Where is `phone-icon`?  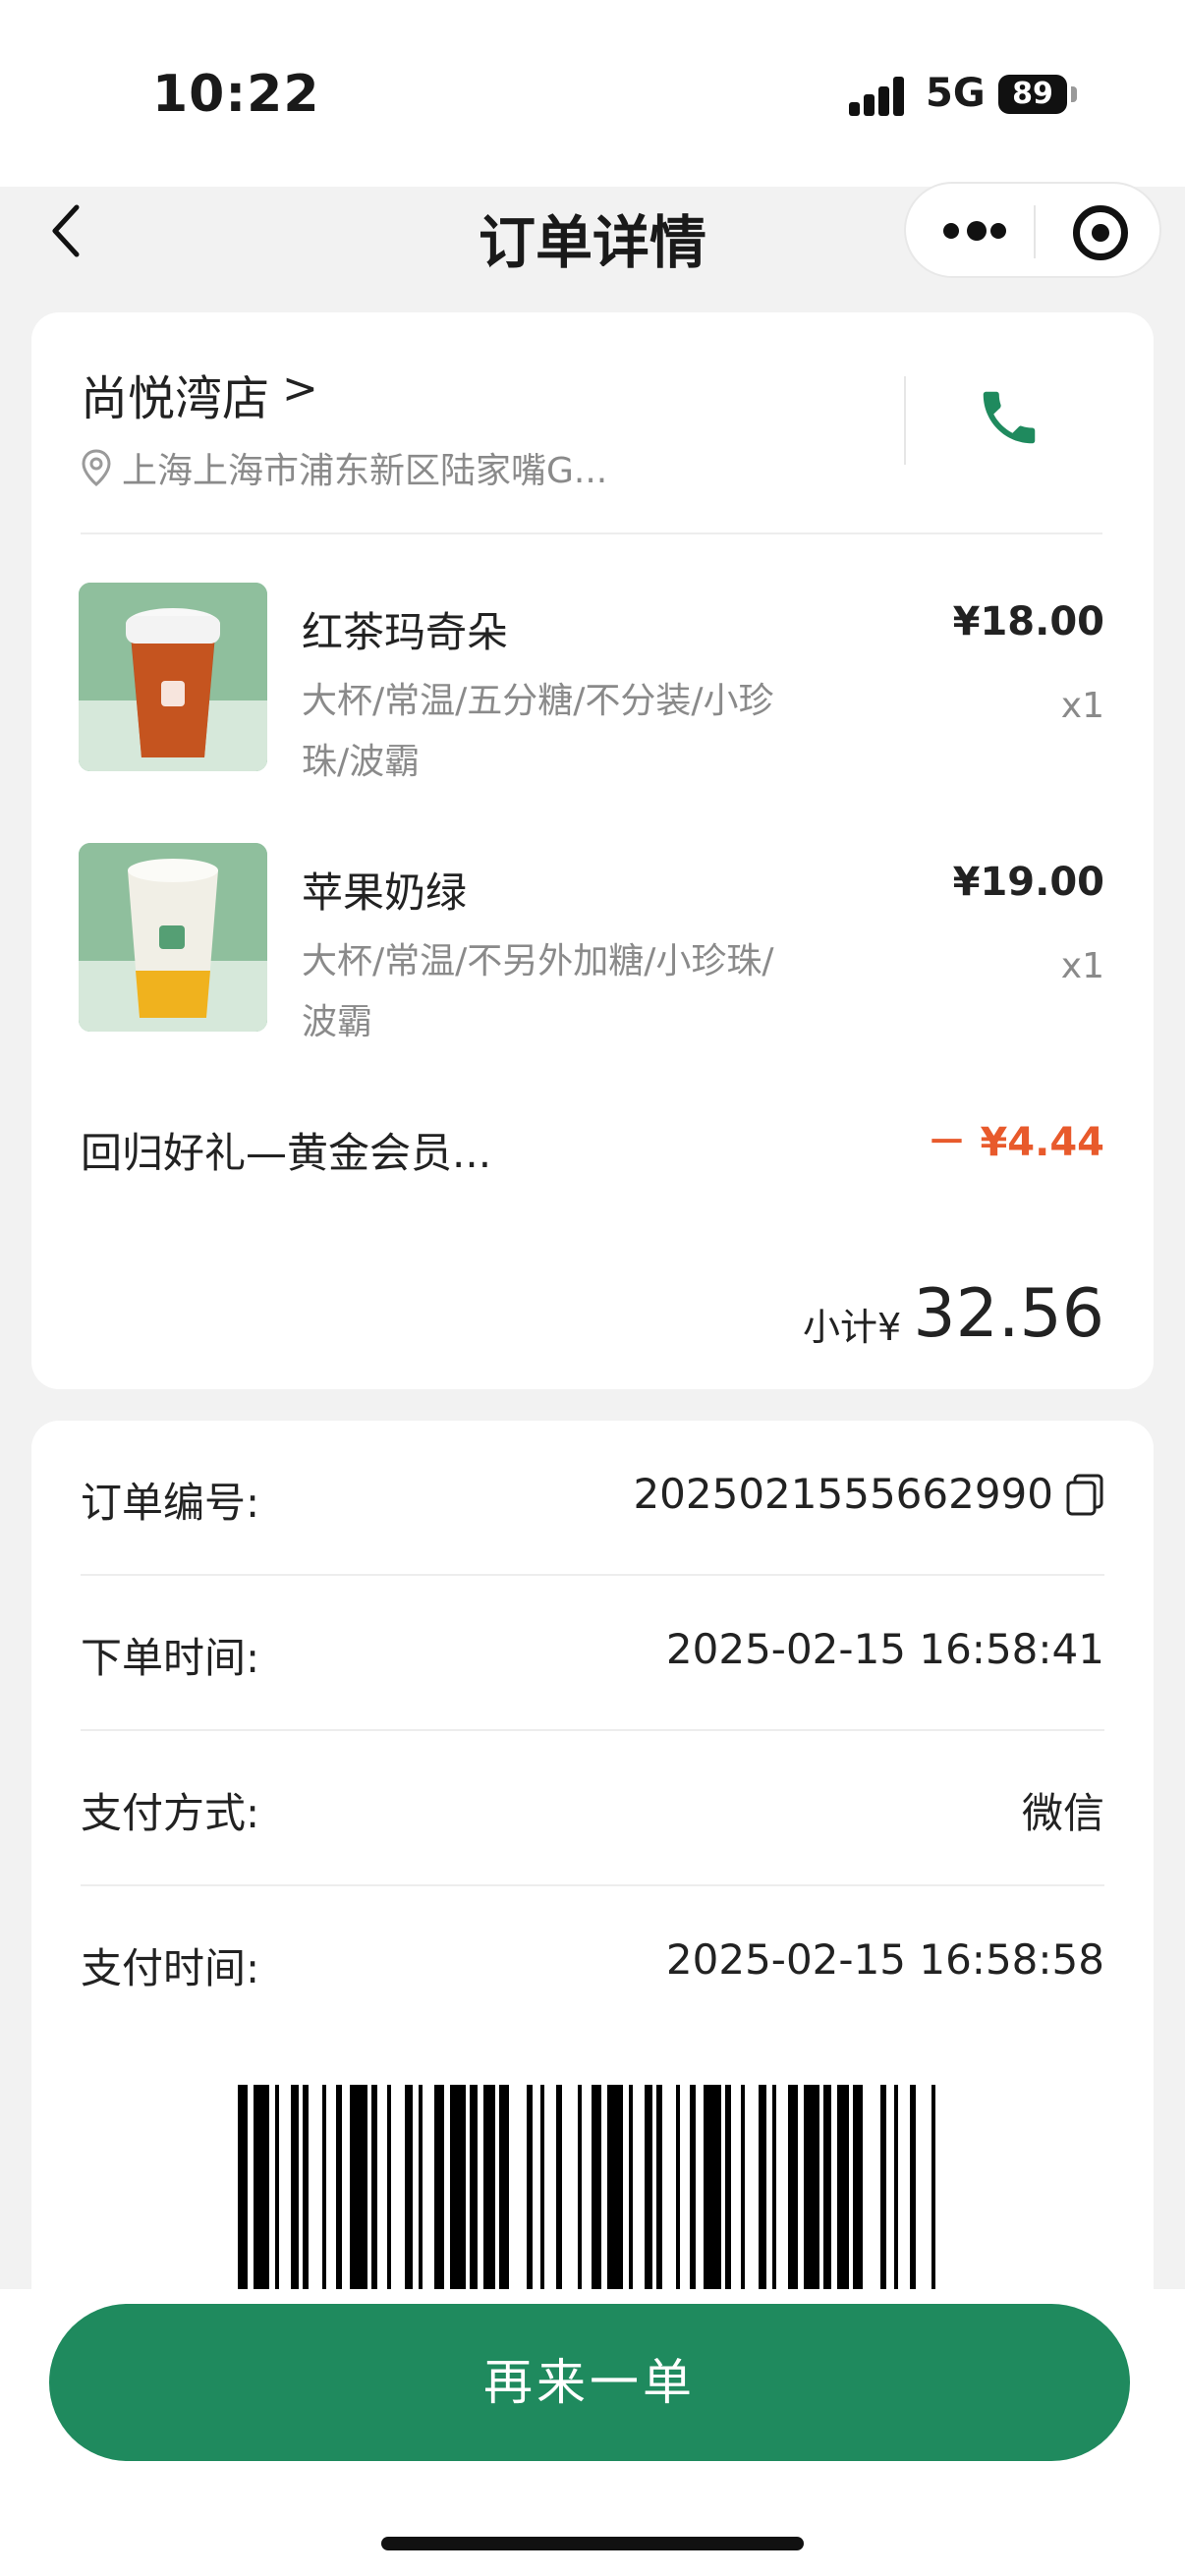
phone-icon is located at coordinates (1010, 417).